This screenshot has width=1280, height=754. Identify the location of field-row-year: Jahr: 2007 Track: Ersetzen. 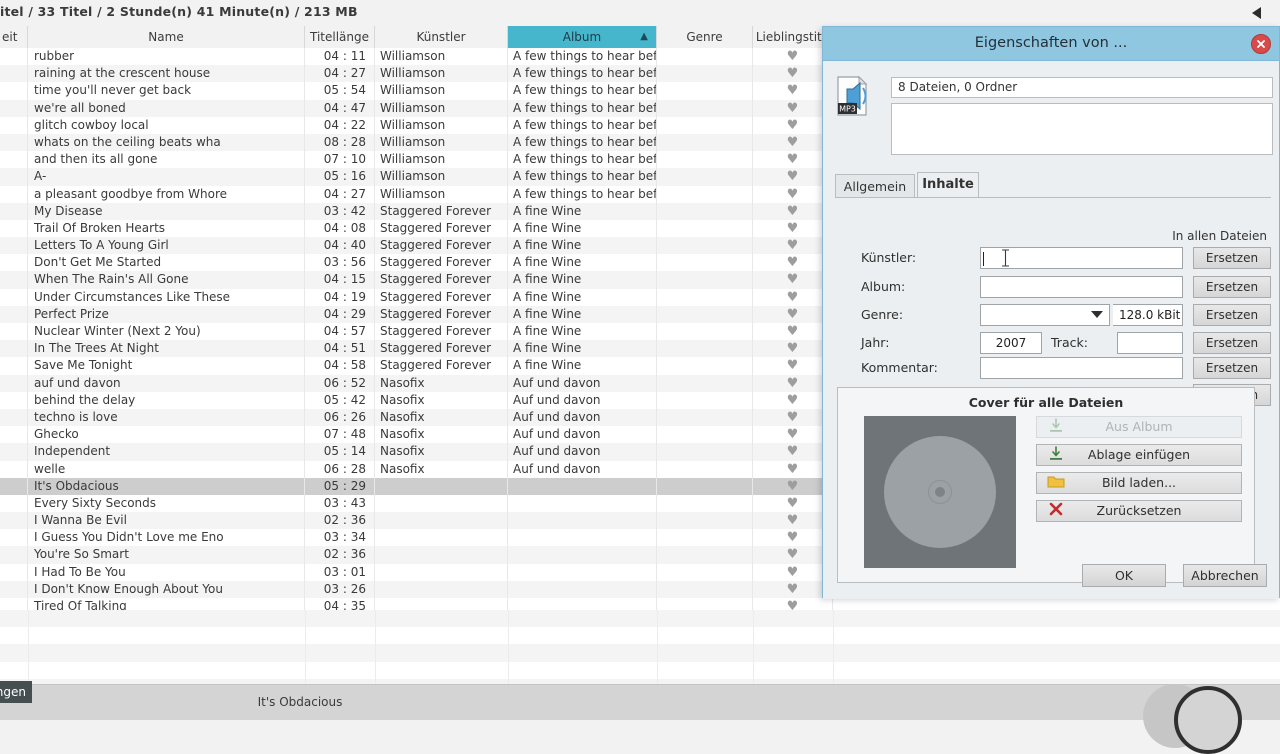
(1053, 344).